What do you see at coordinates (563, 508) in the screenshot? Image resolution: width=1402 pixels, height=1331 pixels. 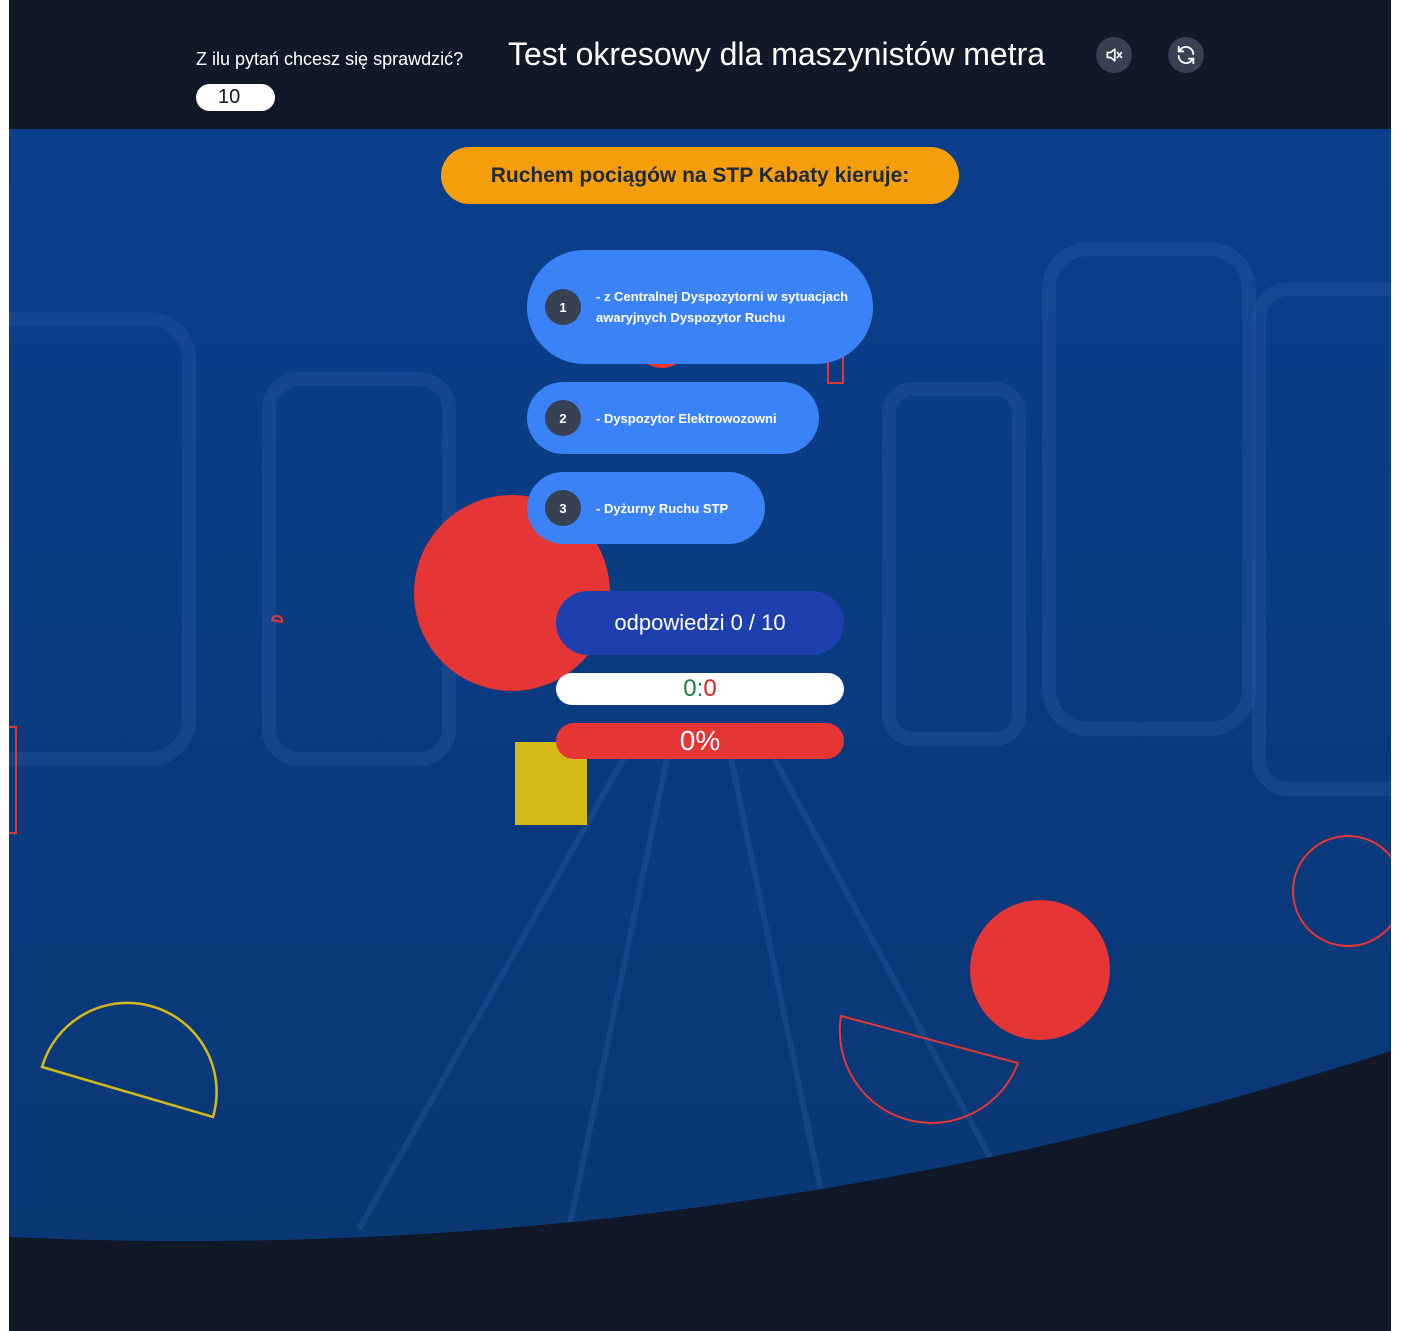 I see `answer-number-badge: 3` at bounding box center [563, 508].